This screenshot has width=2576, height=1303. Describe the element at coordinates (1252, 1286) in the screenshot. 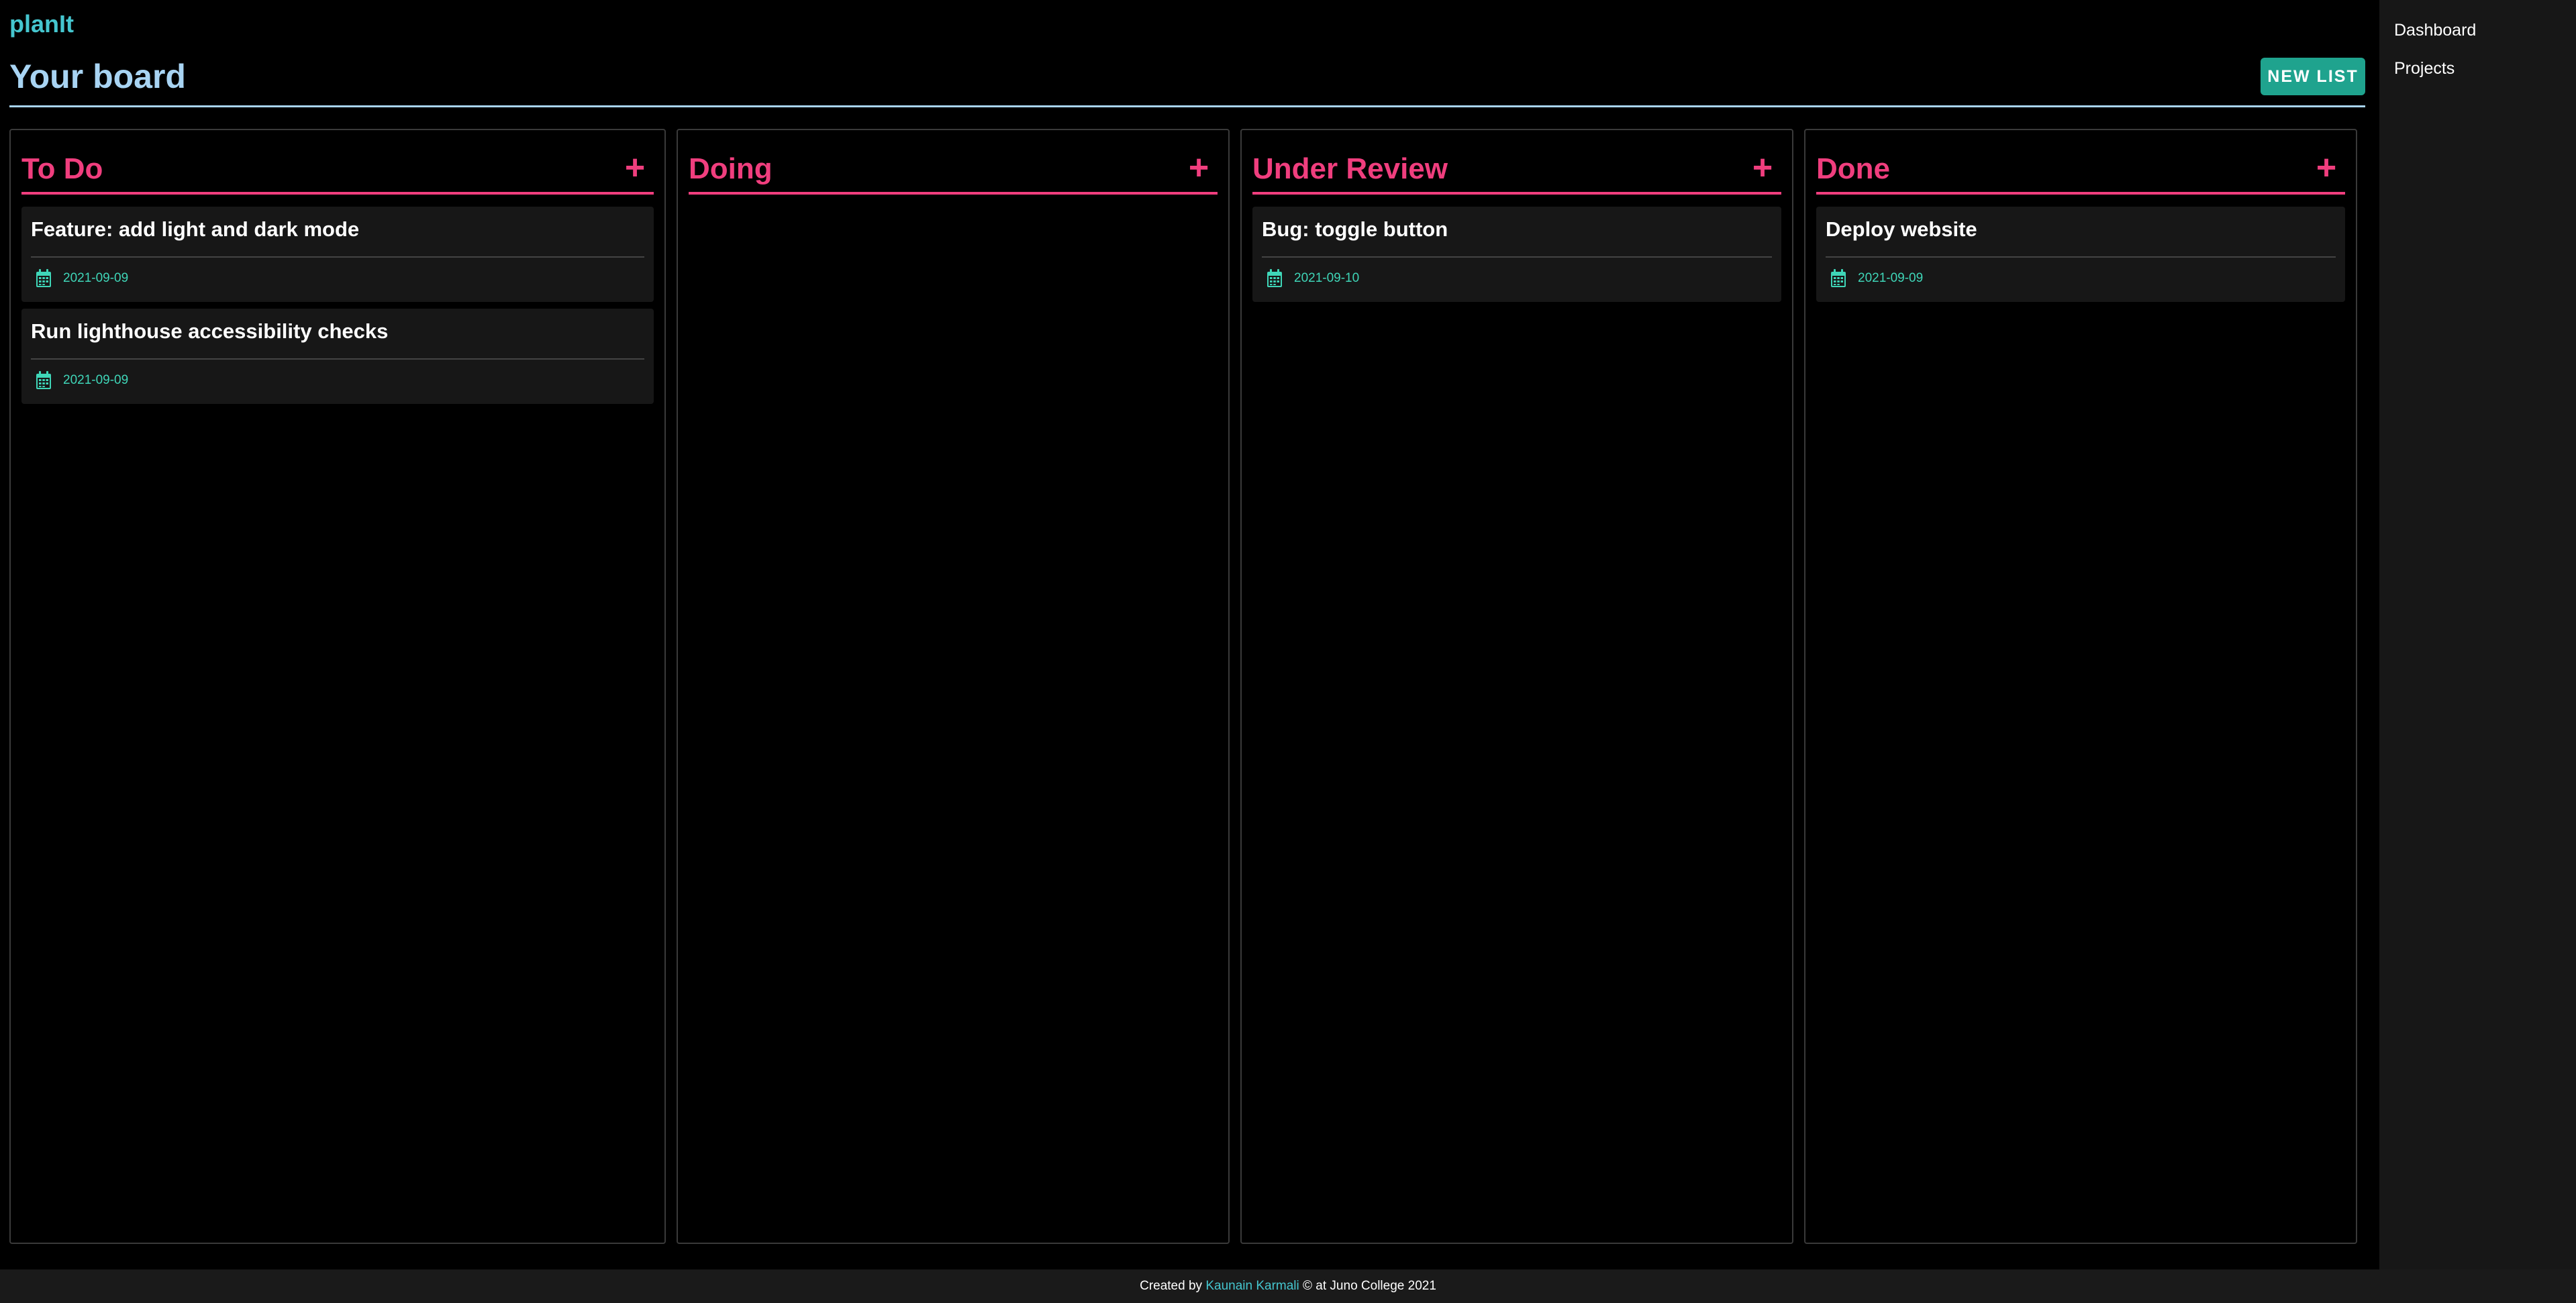

I see `author-link: Kaunain Karmali` at that location.